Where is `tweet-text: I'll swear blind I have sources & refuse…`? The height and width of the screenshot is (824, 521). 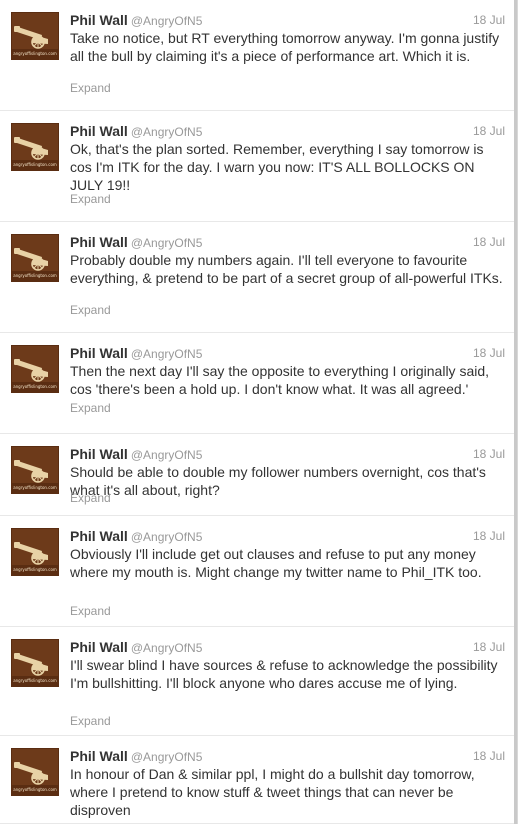 tweet-text: I'll swear blind I have sources & refuse… is located at coordinates (284, 674).